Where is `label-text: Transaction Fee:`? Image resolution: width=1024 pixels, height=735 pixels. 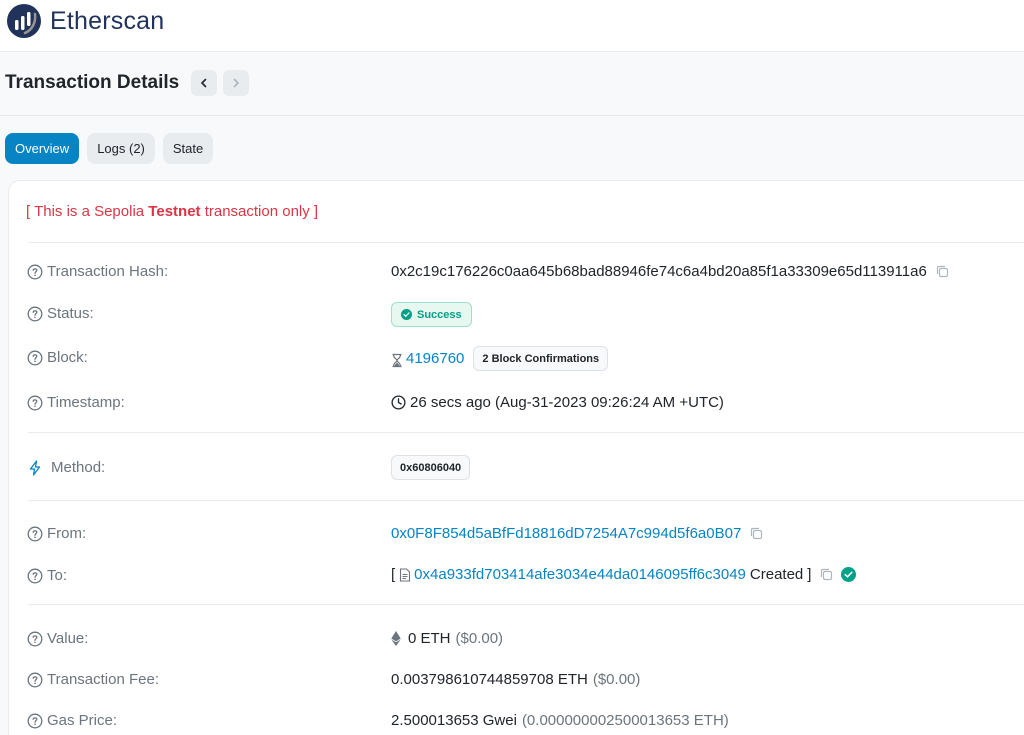 label-text: Transaction Fee: is located at coordinates (103, 679).